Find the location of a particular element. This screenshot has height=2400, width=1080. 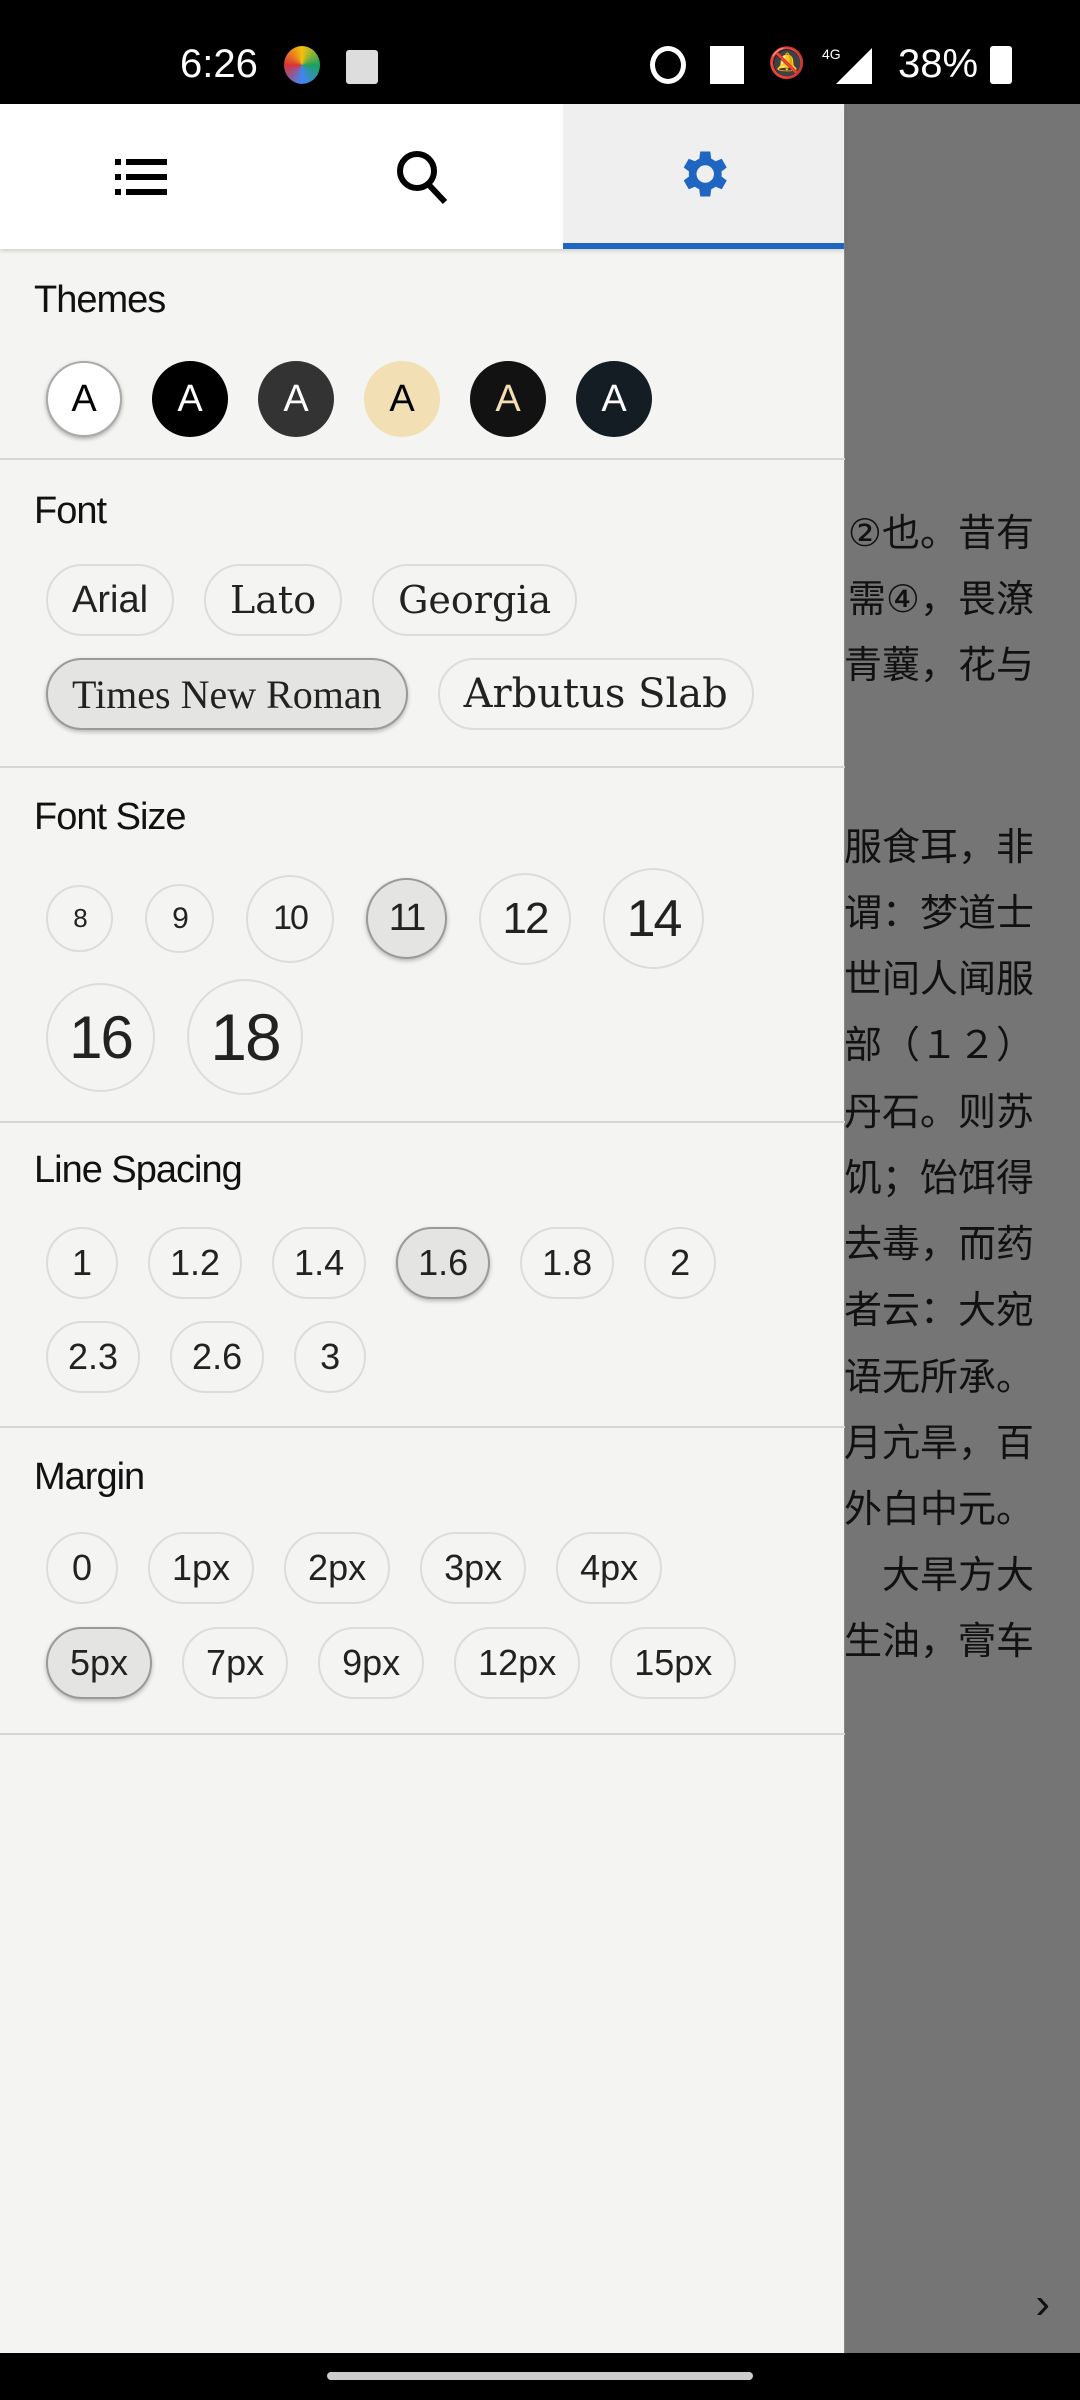

margin-option: 4px is located at coordinates (609, 1568).